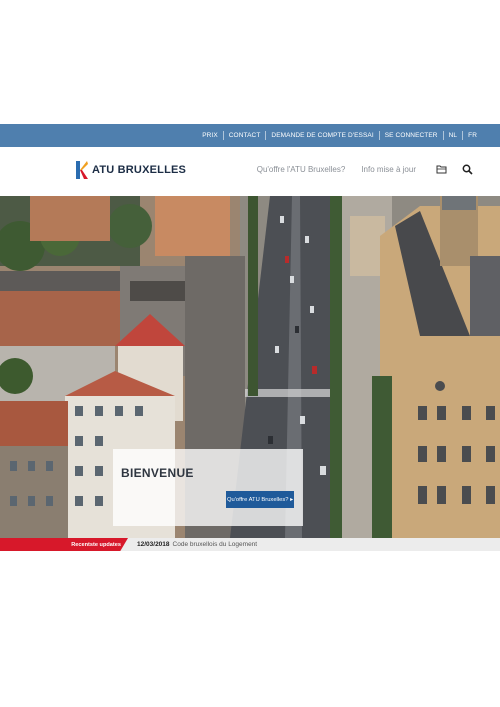 This screenshot has height=707, width=500. Describe the element at coordinates (64, 544) in the screenshot. I see `recent-updates-label: Recentste updates` at that location.